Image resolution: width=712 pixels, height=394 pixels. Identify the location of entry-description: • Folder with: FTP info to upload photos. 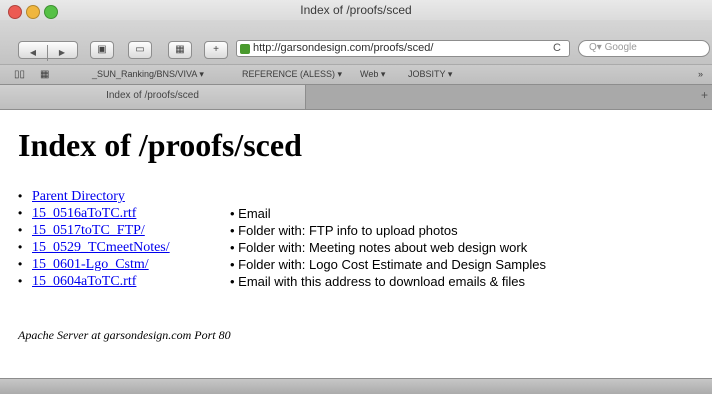
(344, 230).